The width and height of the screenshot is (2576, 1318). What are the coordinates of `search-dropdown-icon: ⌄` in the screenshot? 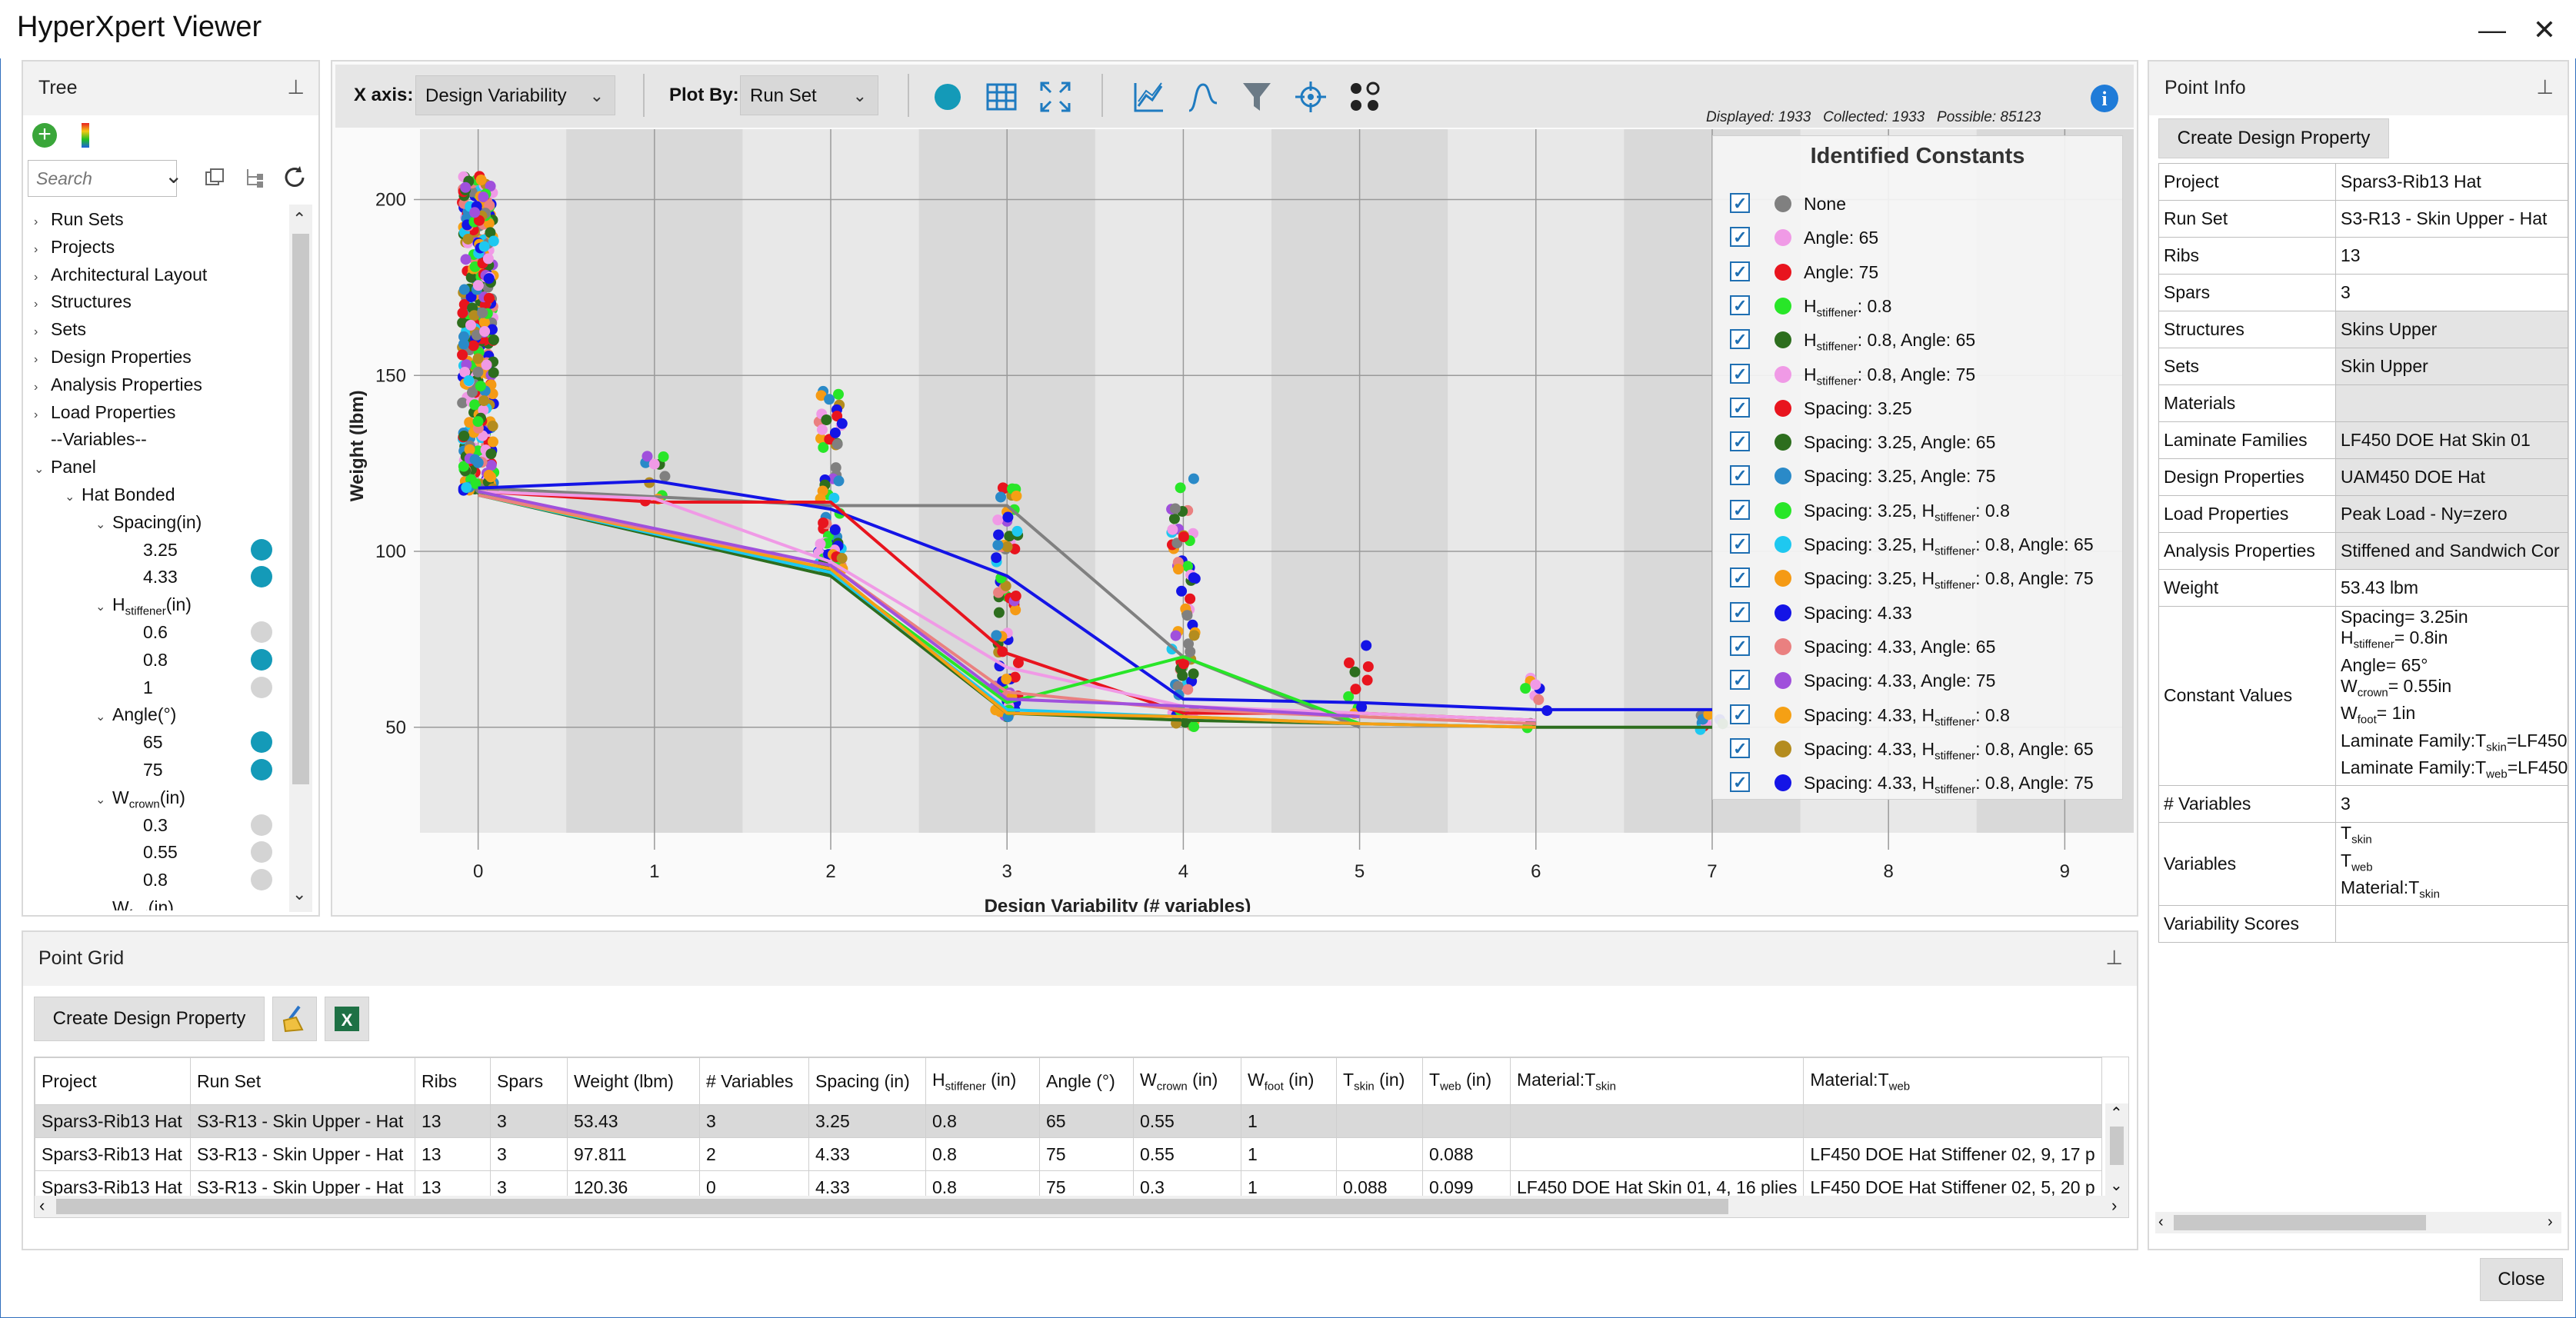 It's located at (177, 176).